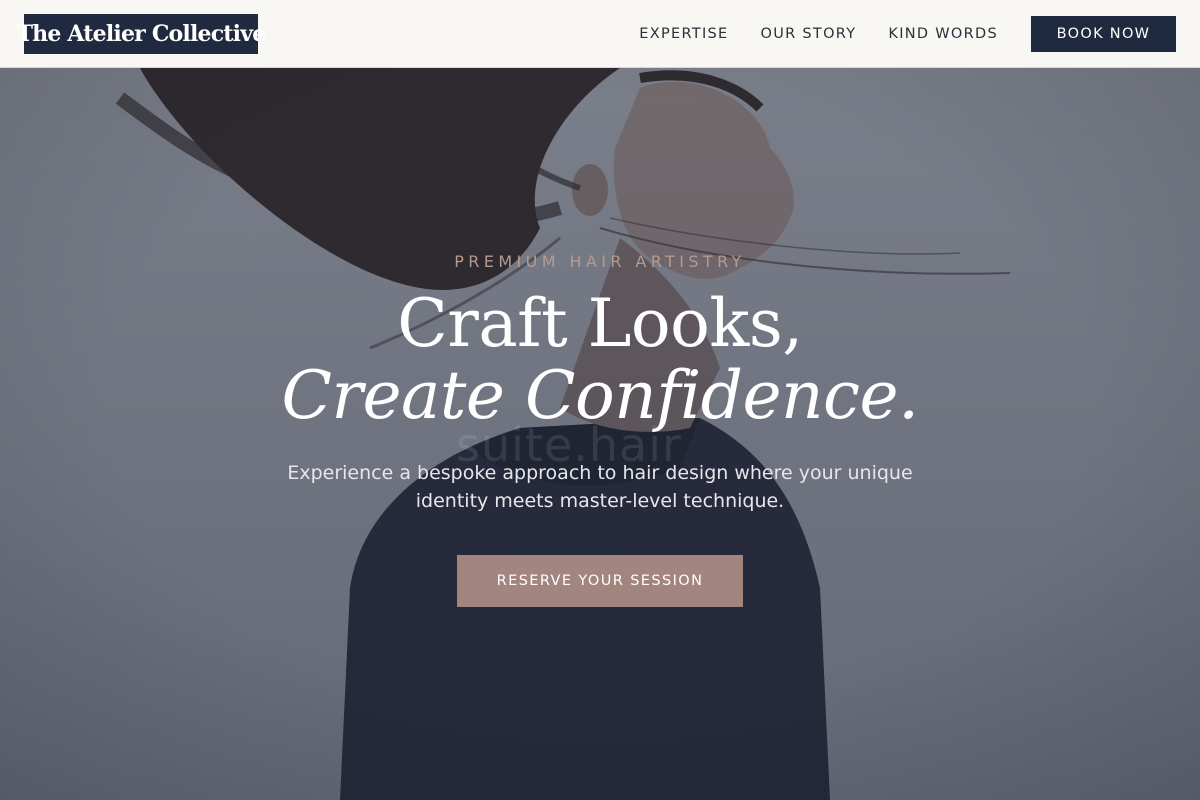  What do you see at coordinates (600, 581) in the screenshot?
I see `reserve-session-button: RESERVE YOUR SESSION` at bounding box center [600, 581].